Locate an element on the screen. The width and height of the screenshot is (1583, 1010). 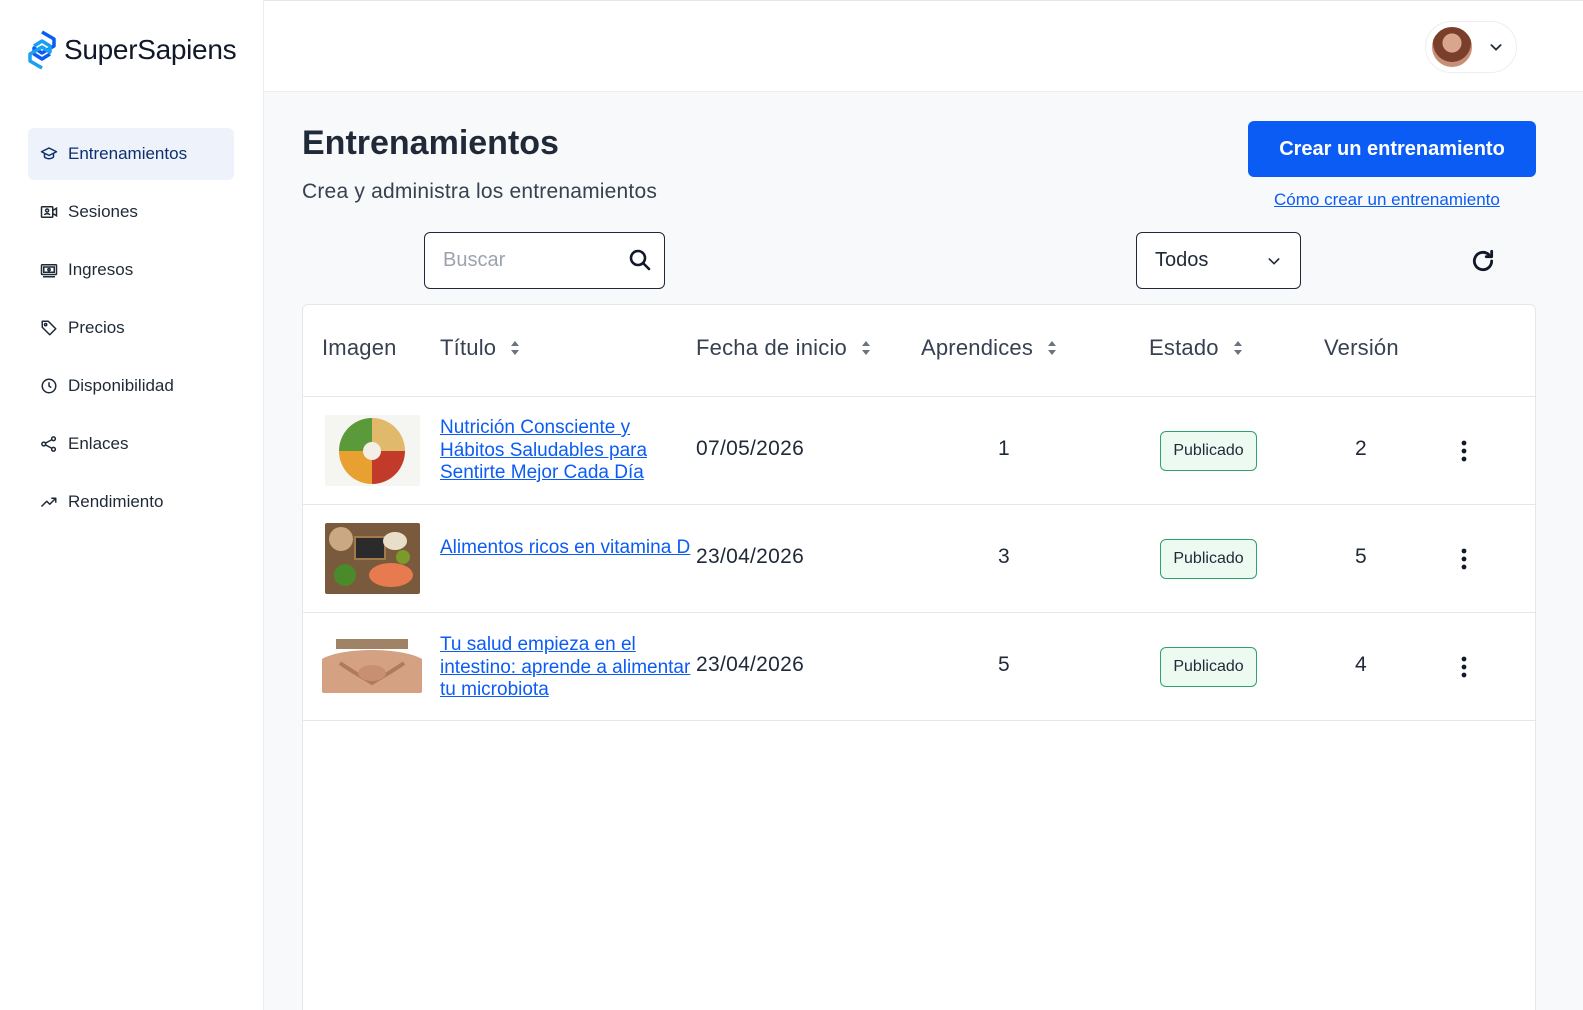
status-filter-value: Todos is located at coordinates (1182, 260).